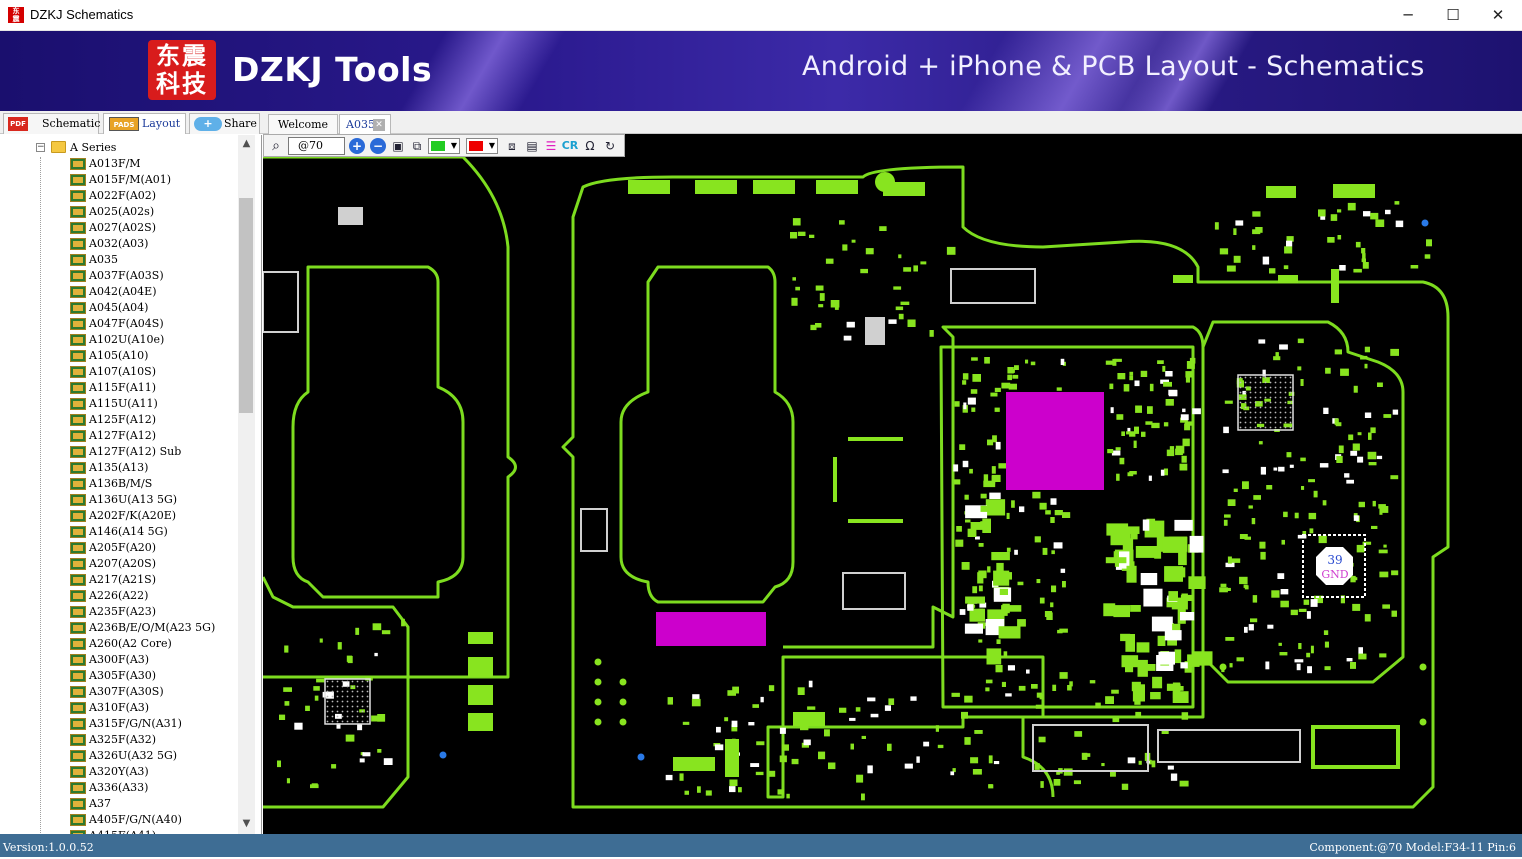 The image size is (1522, 859). I want to click on scroll-thumb, so click(246, 305).